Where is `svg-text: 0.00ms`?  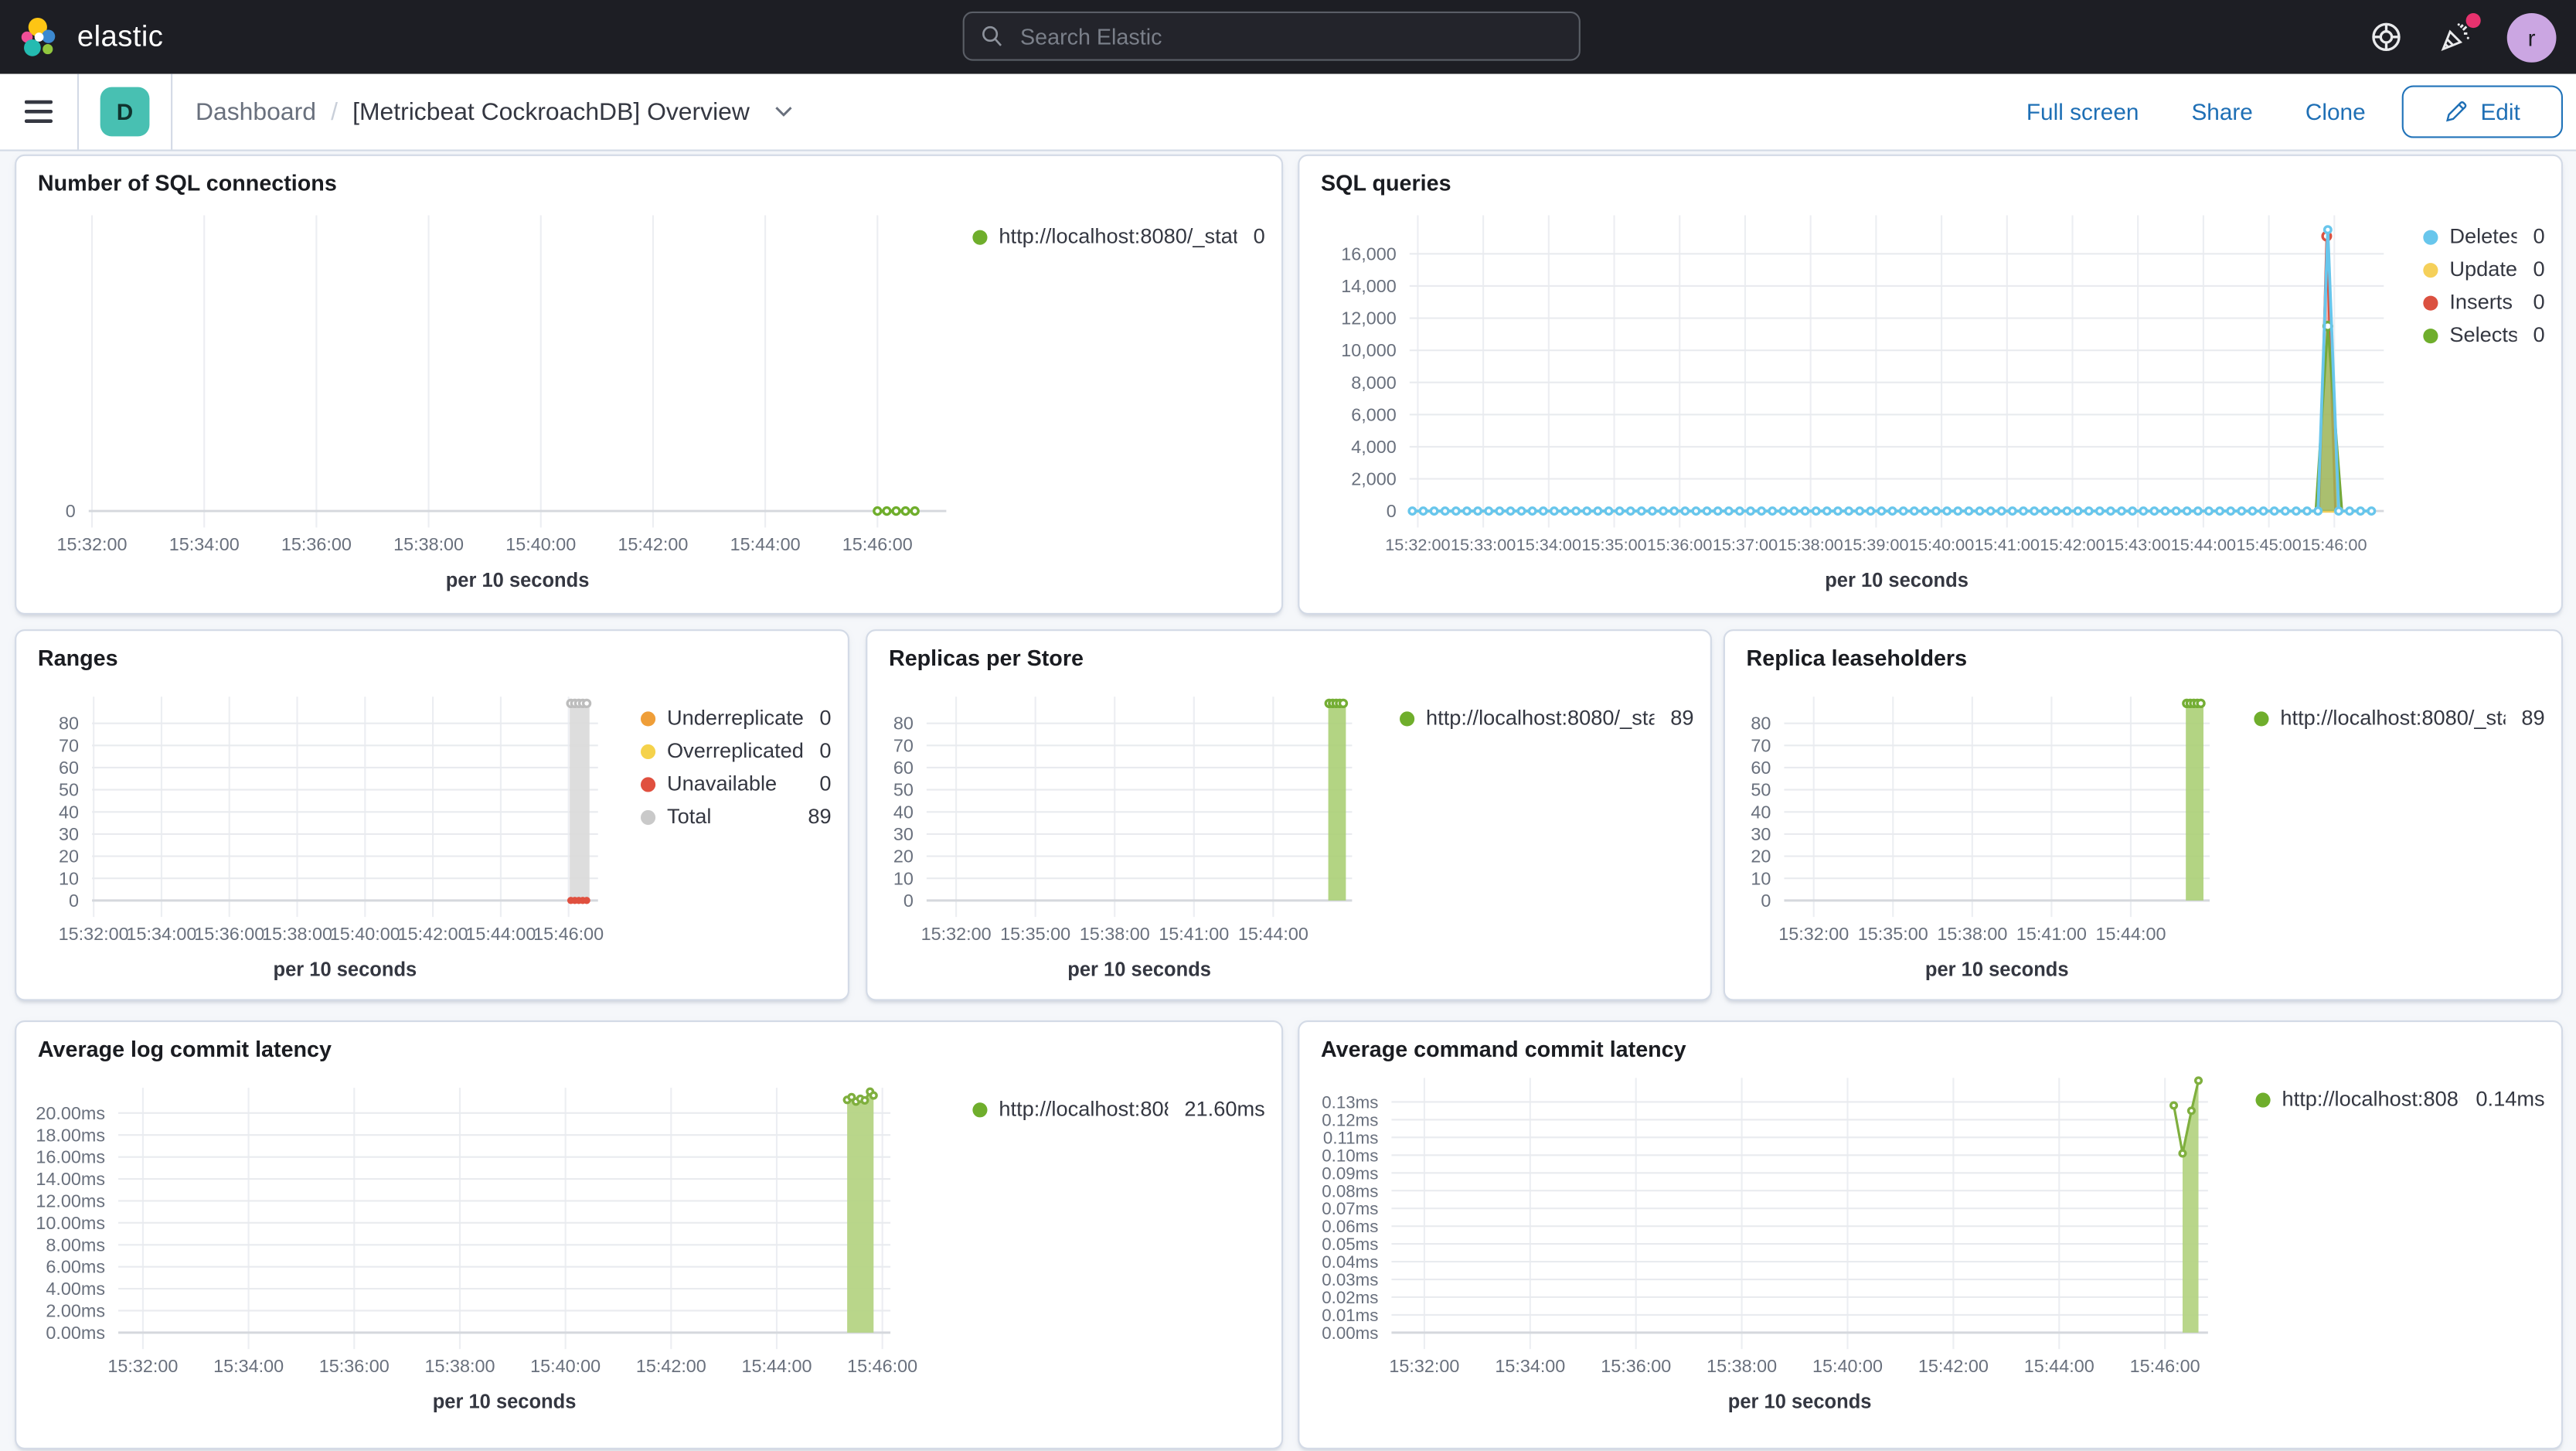 svg-text: 0.00ms is located at coordinates (1350, 1333).